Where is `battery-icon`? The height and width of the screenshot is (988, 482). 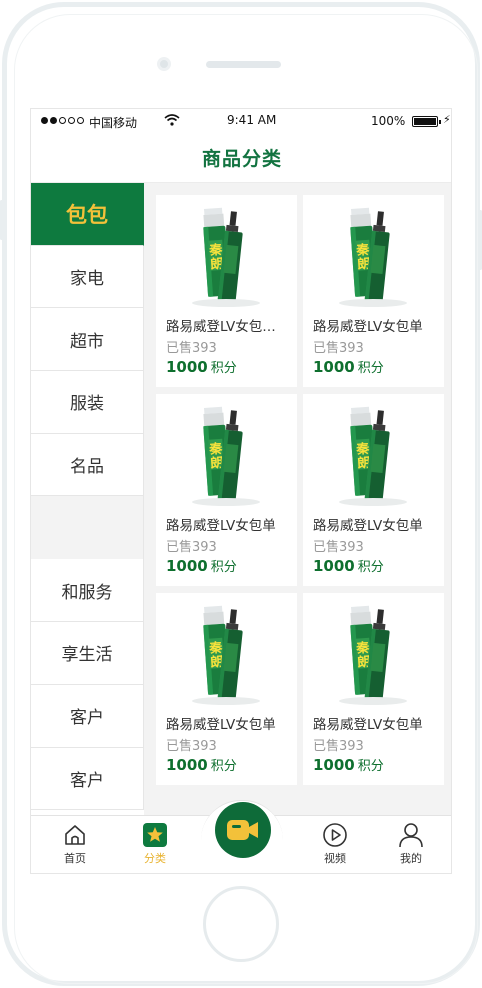
battery-icon is located at coordinates (426, 121).